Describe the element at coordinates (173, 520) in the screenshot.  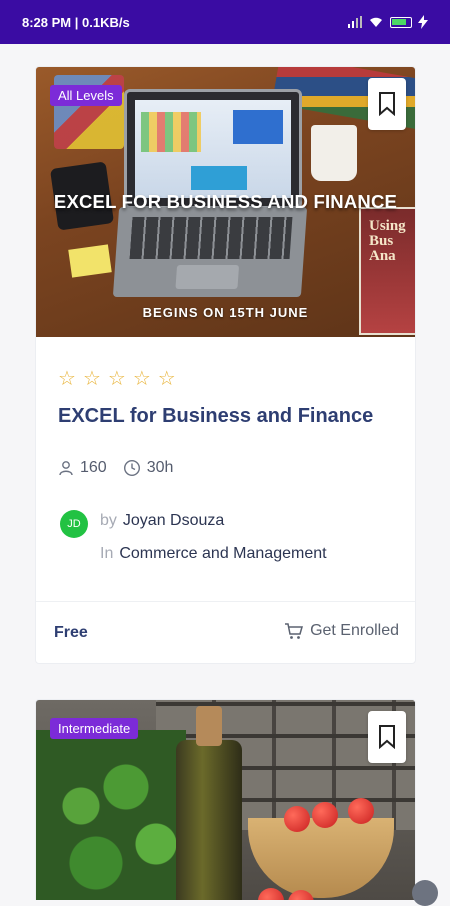
I see `author-name: Joyan Dsouza` at that location.